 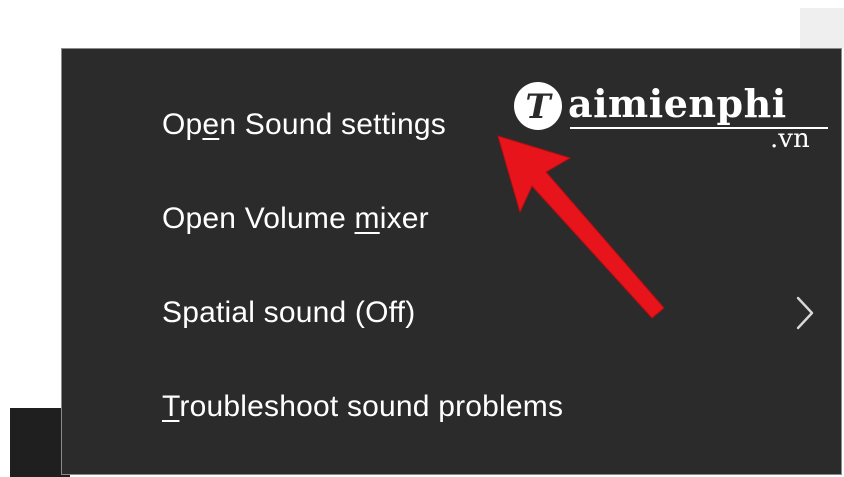 I want to click on logo-letter: T, so click(x=539, y=107).